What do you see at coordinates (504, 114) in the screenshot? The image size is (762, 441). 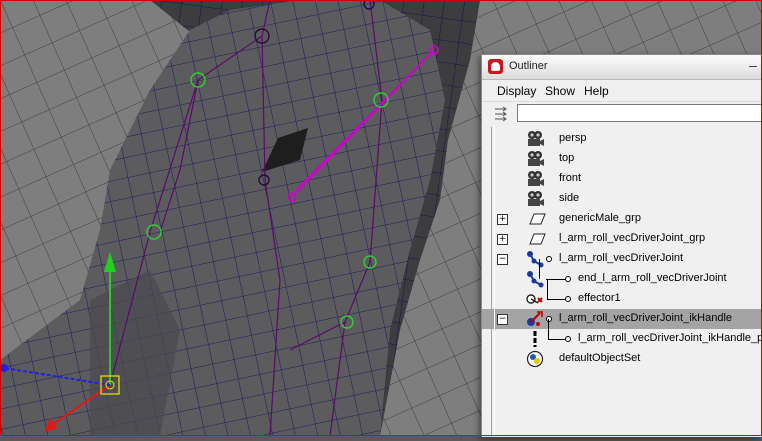 I see `filter-arrows-icon` at bounding box center [504, 114].